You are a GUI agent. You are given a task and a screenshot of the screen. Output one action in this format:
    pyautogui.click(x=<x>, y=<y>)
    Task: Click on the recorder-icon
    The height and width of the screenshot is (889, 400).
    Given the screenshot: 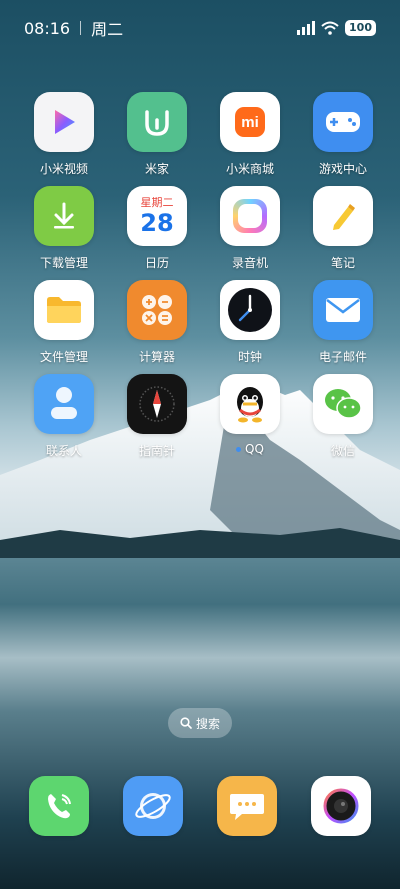 What is the action you would take?
    pyautogui.click(x=250, y=216)
    